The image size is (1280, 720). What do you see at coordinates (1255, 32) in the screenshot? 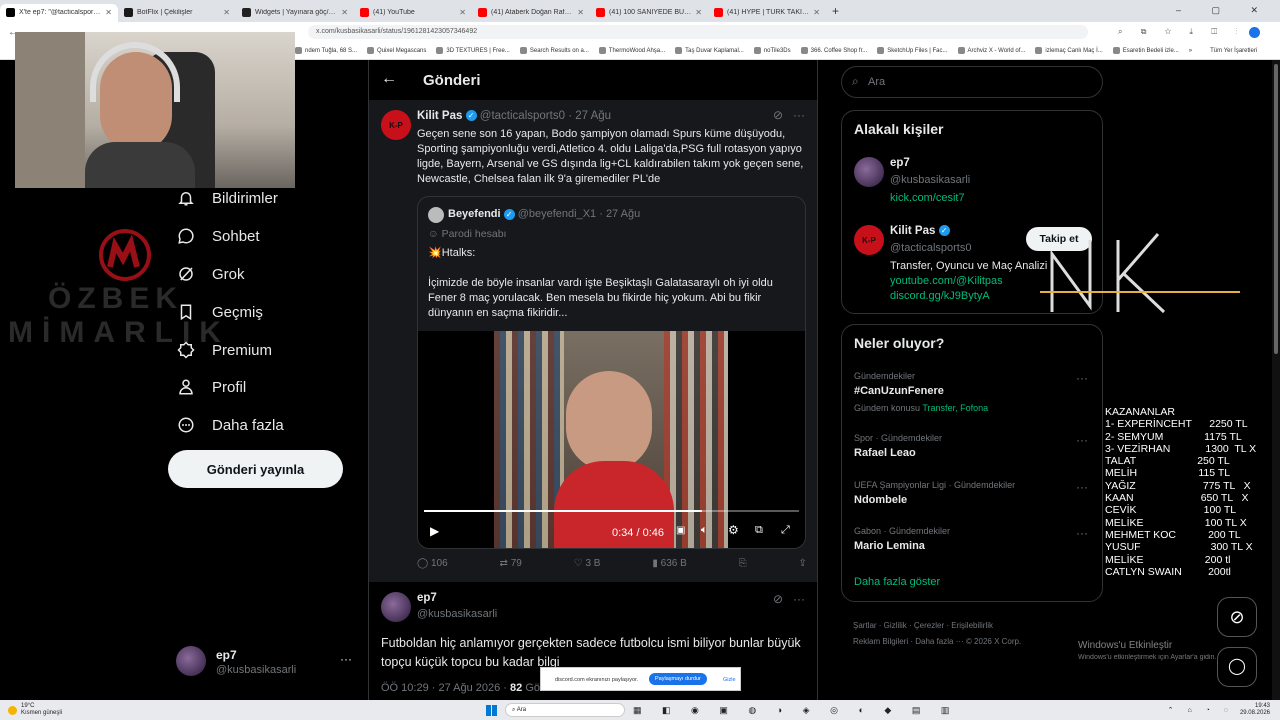
I see `profile-avatar-icon` at bounding box center [1255, 32].